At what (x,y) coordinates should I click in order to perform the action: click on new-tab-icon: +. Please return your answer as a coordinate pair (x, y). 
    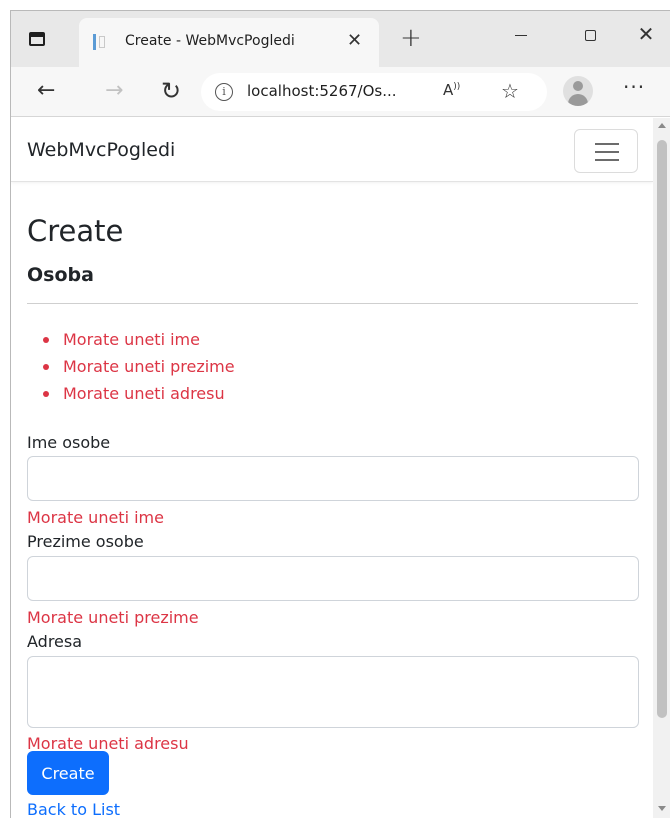
    Looking at the image, I should click on (411, 38).